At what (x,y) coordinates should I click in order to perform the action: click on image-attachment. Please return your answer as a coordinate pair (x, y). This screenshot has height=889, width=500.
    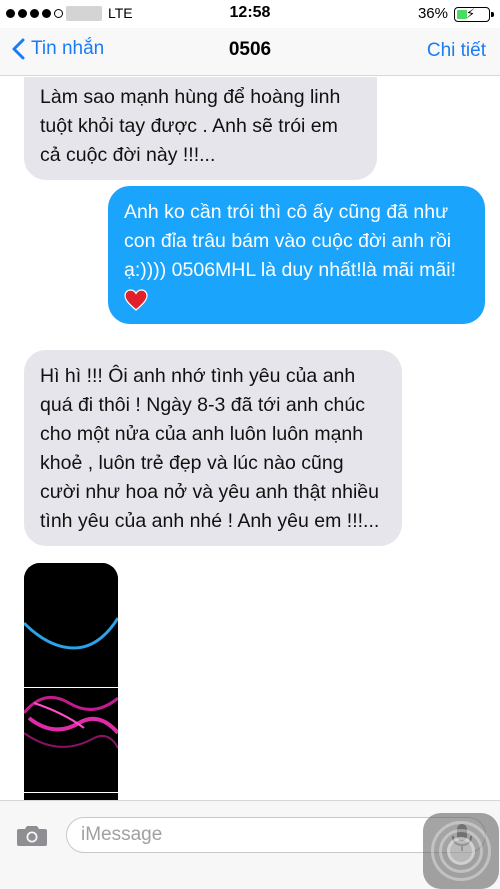
    Looking at the image, I should click on (71, 681).